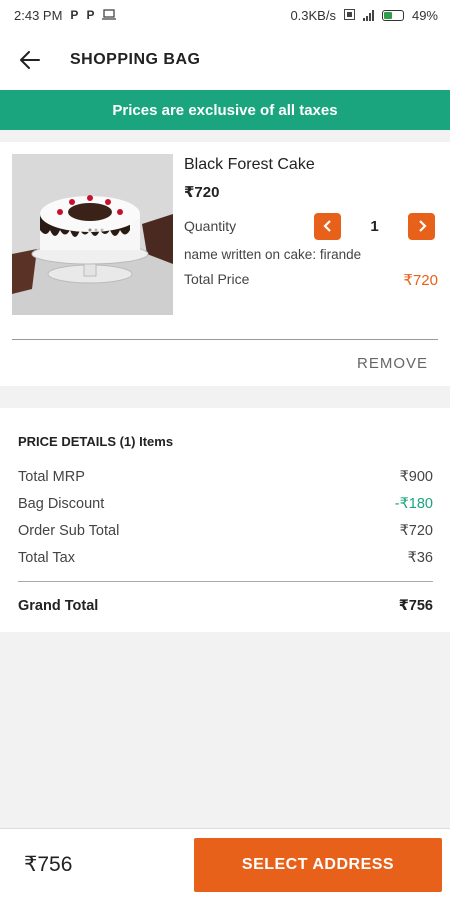 The height and width of the screenshot is (900, 450). What do you see at coordinates (65, 15) in the screenshot?
I see `status-left: 2:43 PM P P` at bounding box center [65, 15].